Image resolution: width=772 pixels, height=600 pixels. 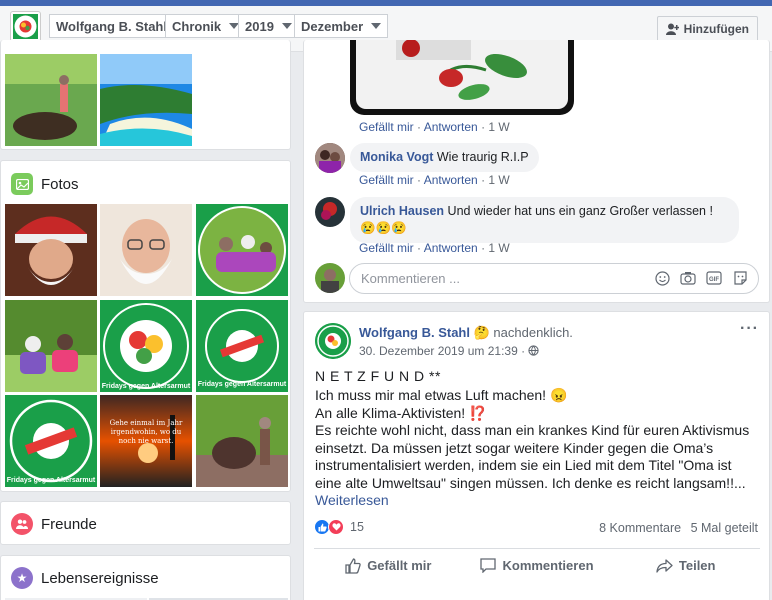 I want to click on photo-fridays-food: Fridays gegen Altersarmut, so click(x=146, y=346).